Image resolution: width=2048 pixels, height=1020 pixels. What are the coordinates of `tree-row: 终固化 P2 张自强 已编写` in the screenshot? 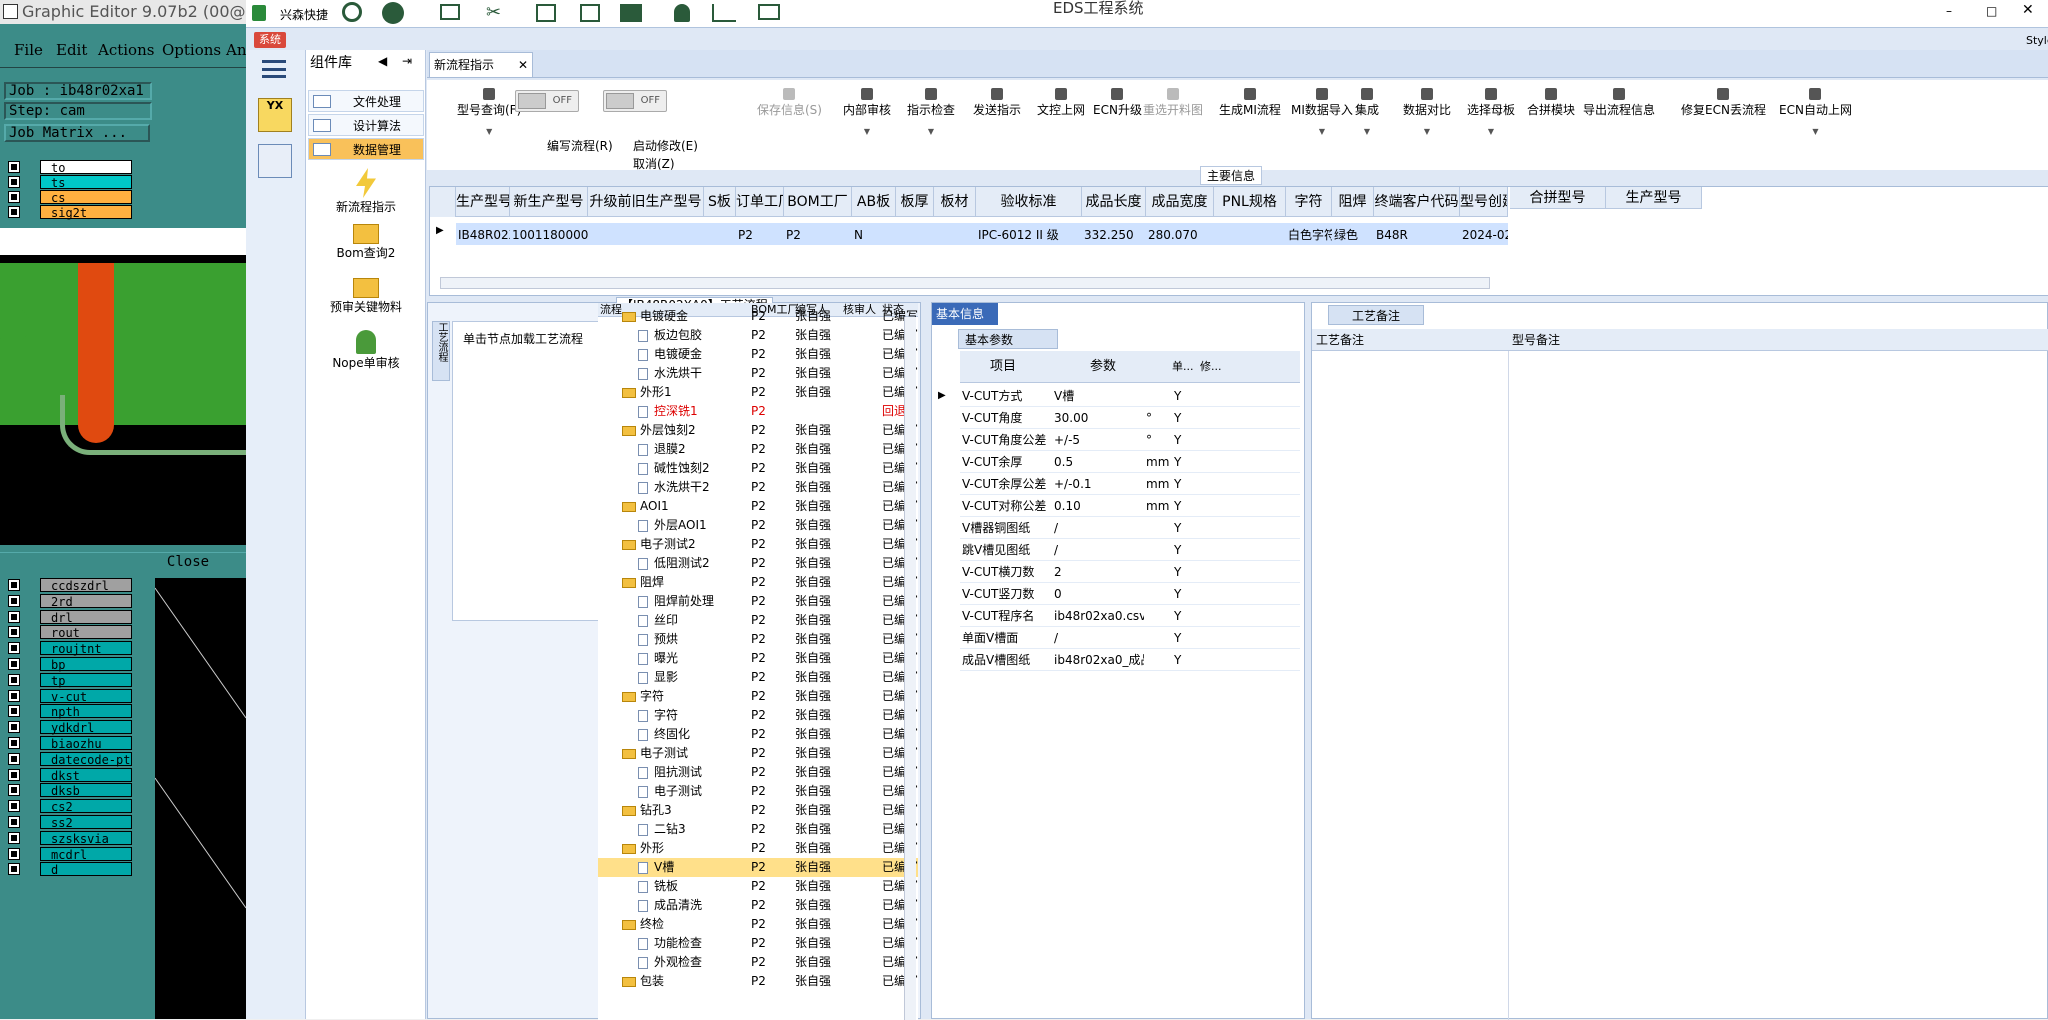 It's located at (758, 734).